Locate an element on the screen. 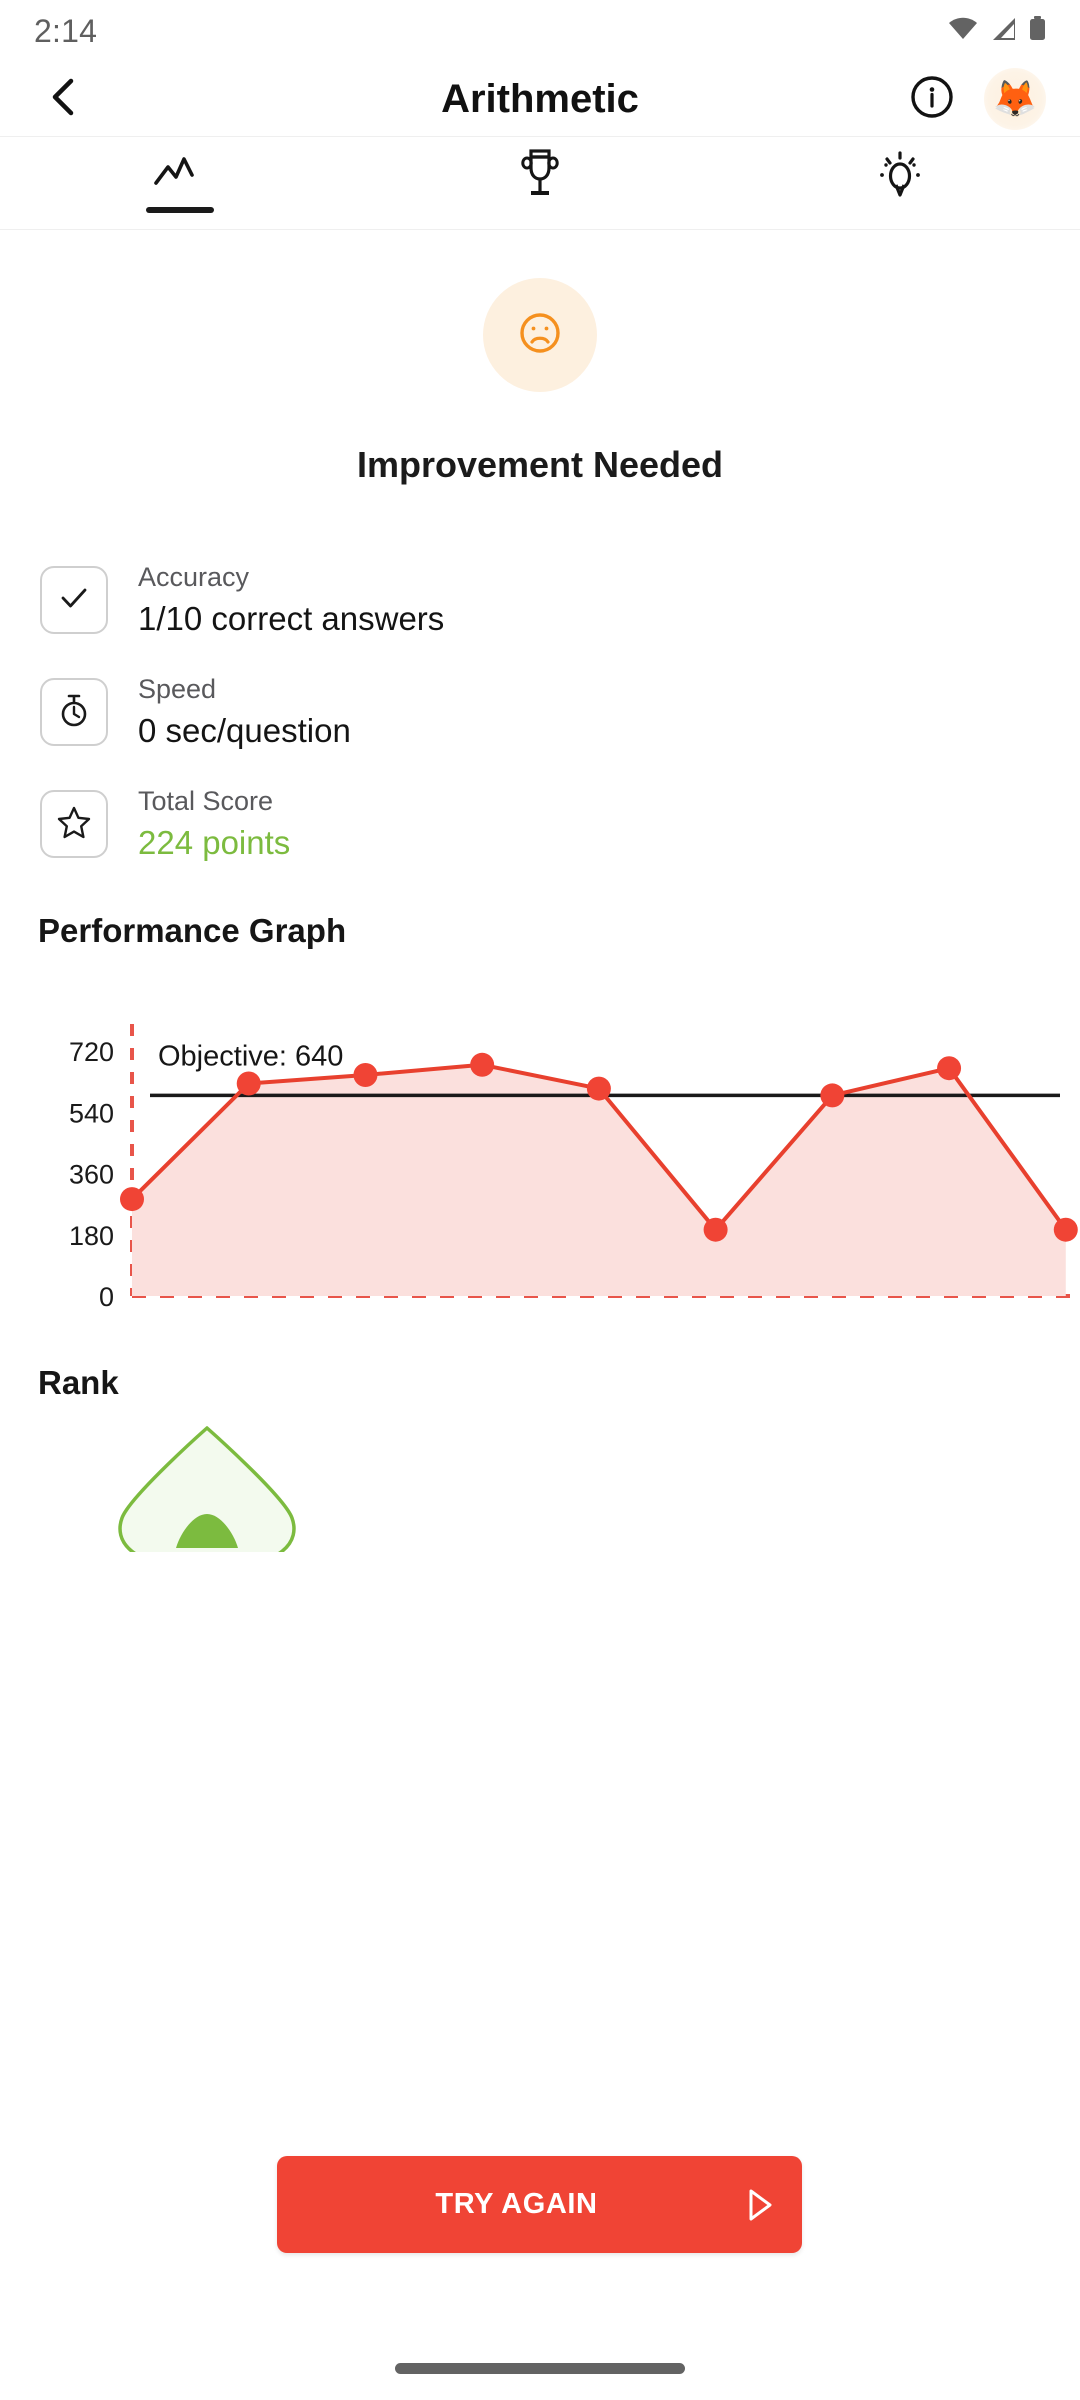 The width and height of the screenshot is (1080, 2400). stat-text: Total Score 224 points is located at coordinates (214, 824).